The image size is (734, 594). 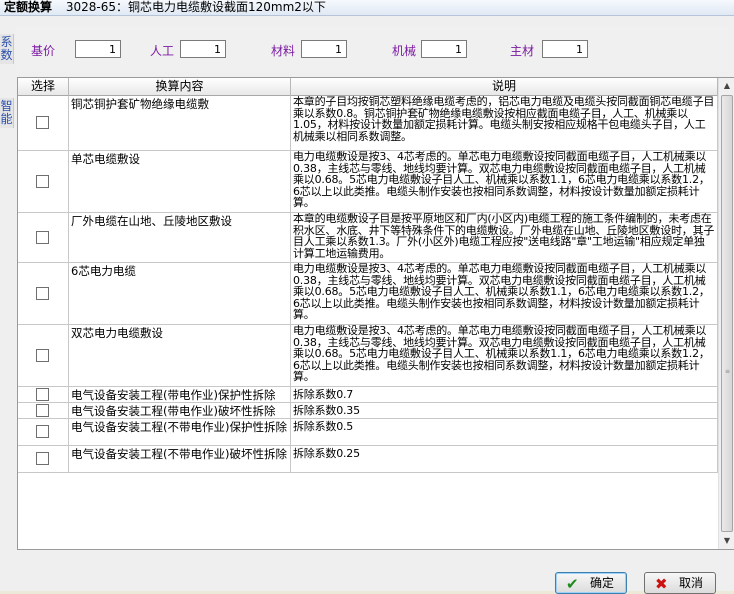 I want to click on window-subtitle: 3028-65：铜芯电力电缆敷设截面120mm2以下, so click(x=195, y=7).